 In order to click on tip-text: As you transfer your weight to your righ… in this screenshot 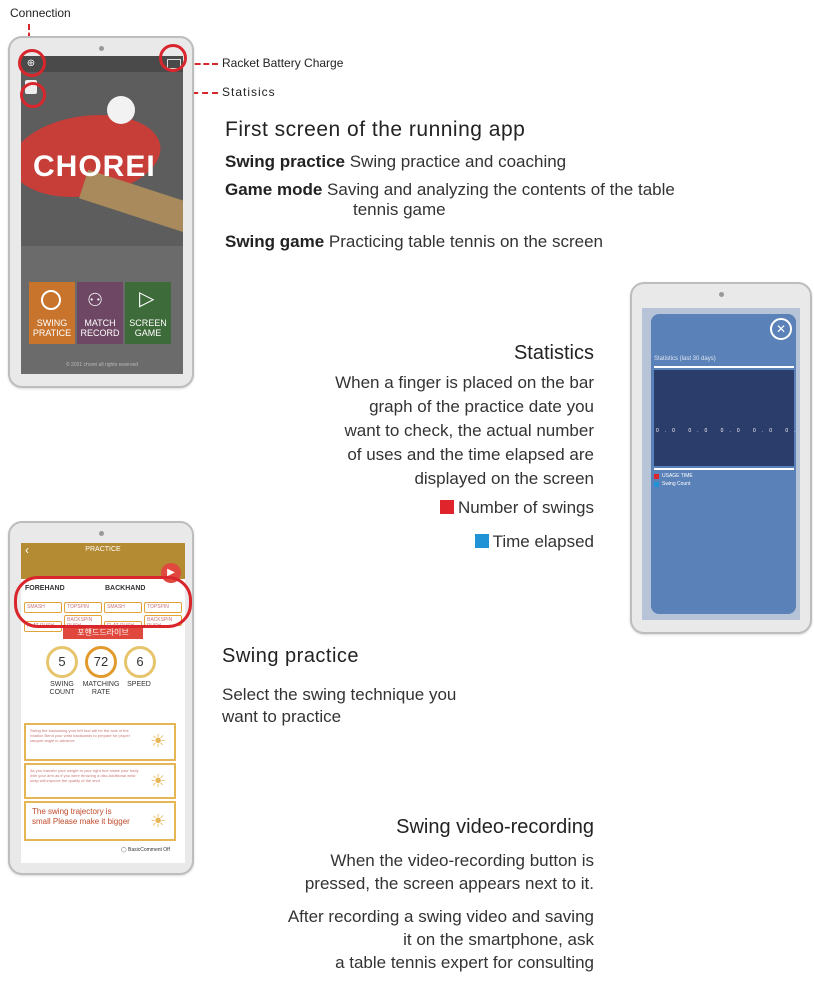, I will do `click(84, 775)`.